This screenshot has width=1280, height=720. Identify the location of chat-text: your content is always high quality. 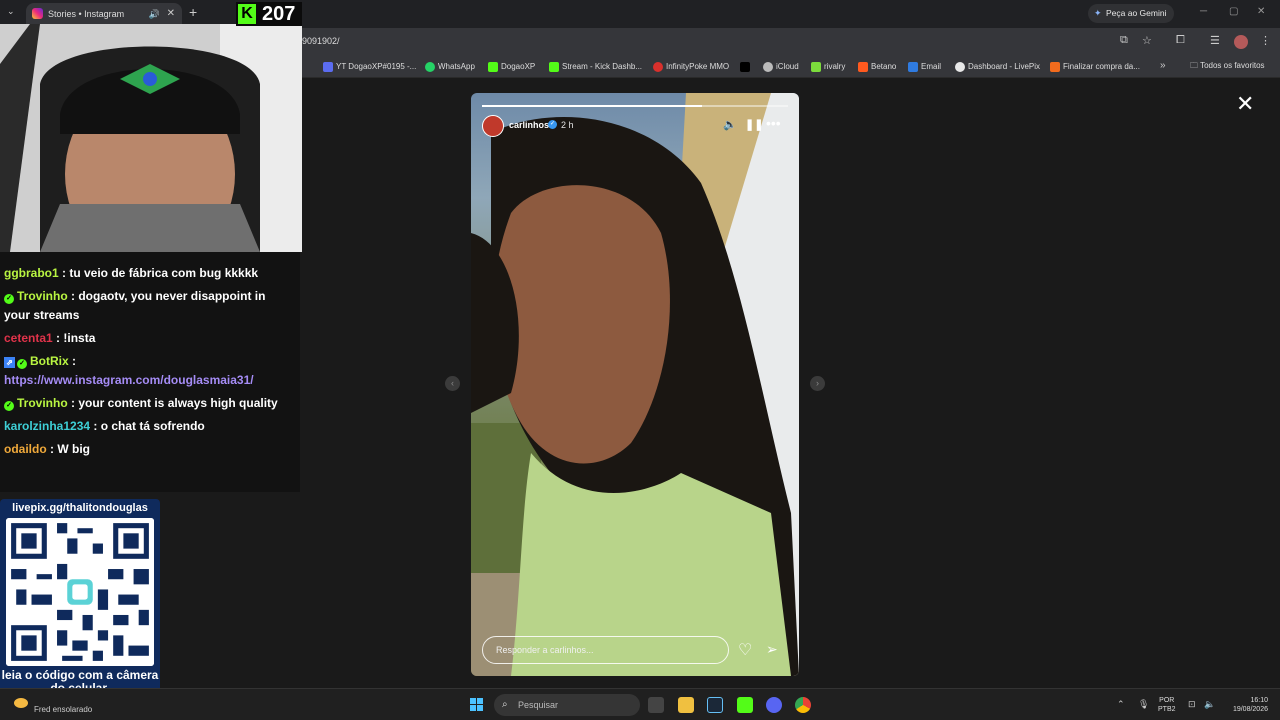
(178, 403).